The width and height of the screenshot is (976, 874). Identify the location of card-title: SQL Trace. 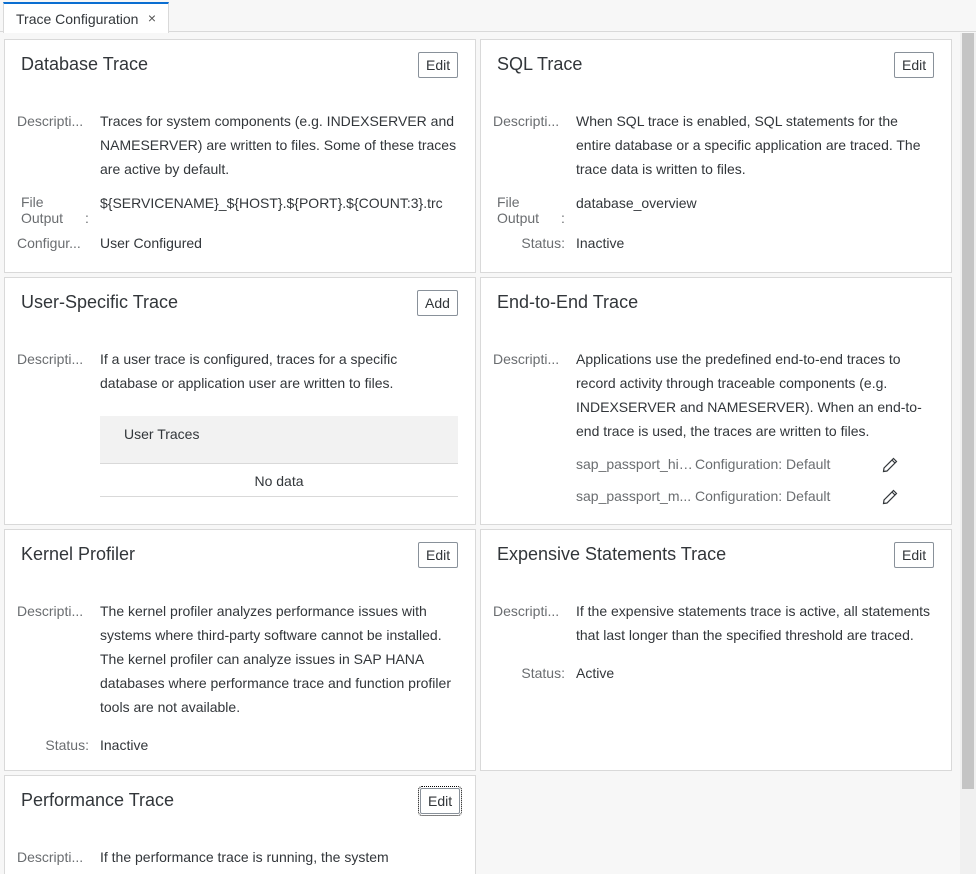
(540, 64).